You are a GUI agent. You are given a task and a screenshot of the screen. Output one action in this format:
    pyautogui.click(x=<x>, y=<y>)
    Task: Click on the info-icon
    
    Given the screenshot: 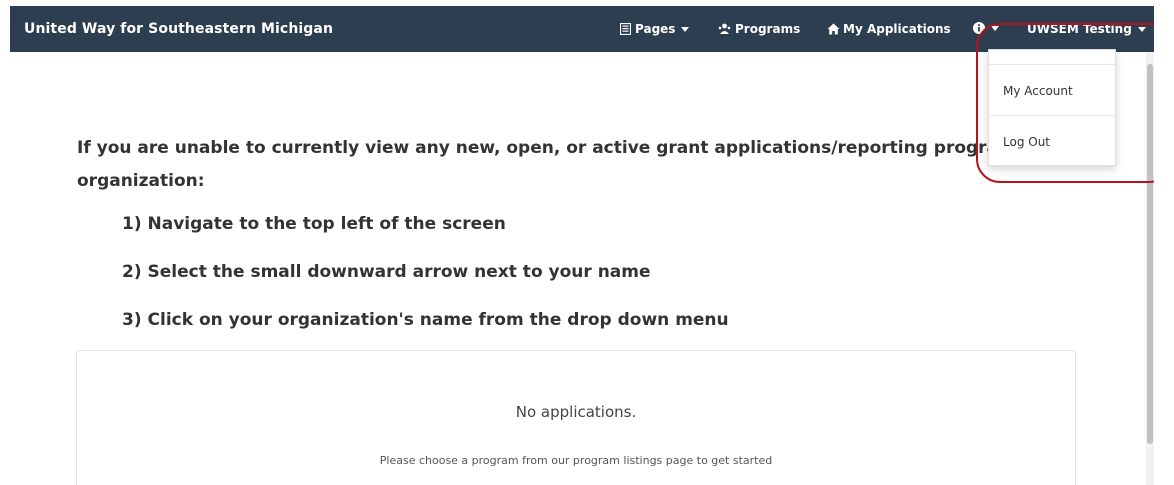 What is the action you would take?
    pyautogui.click(x=979, y=28)
    